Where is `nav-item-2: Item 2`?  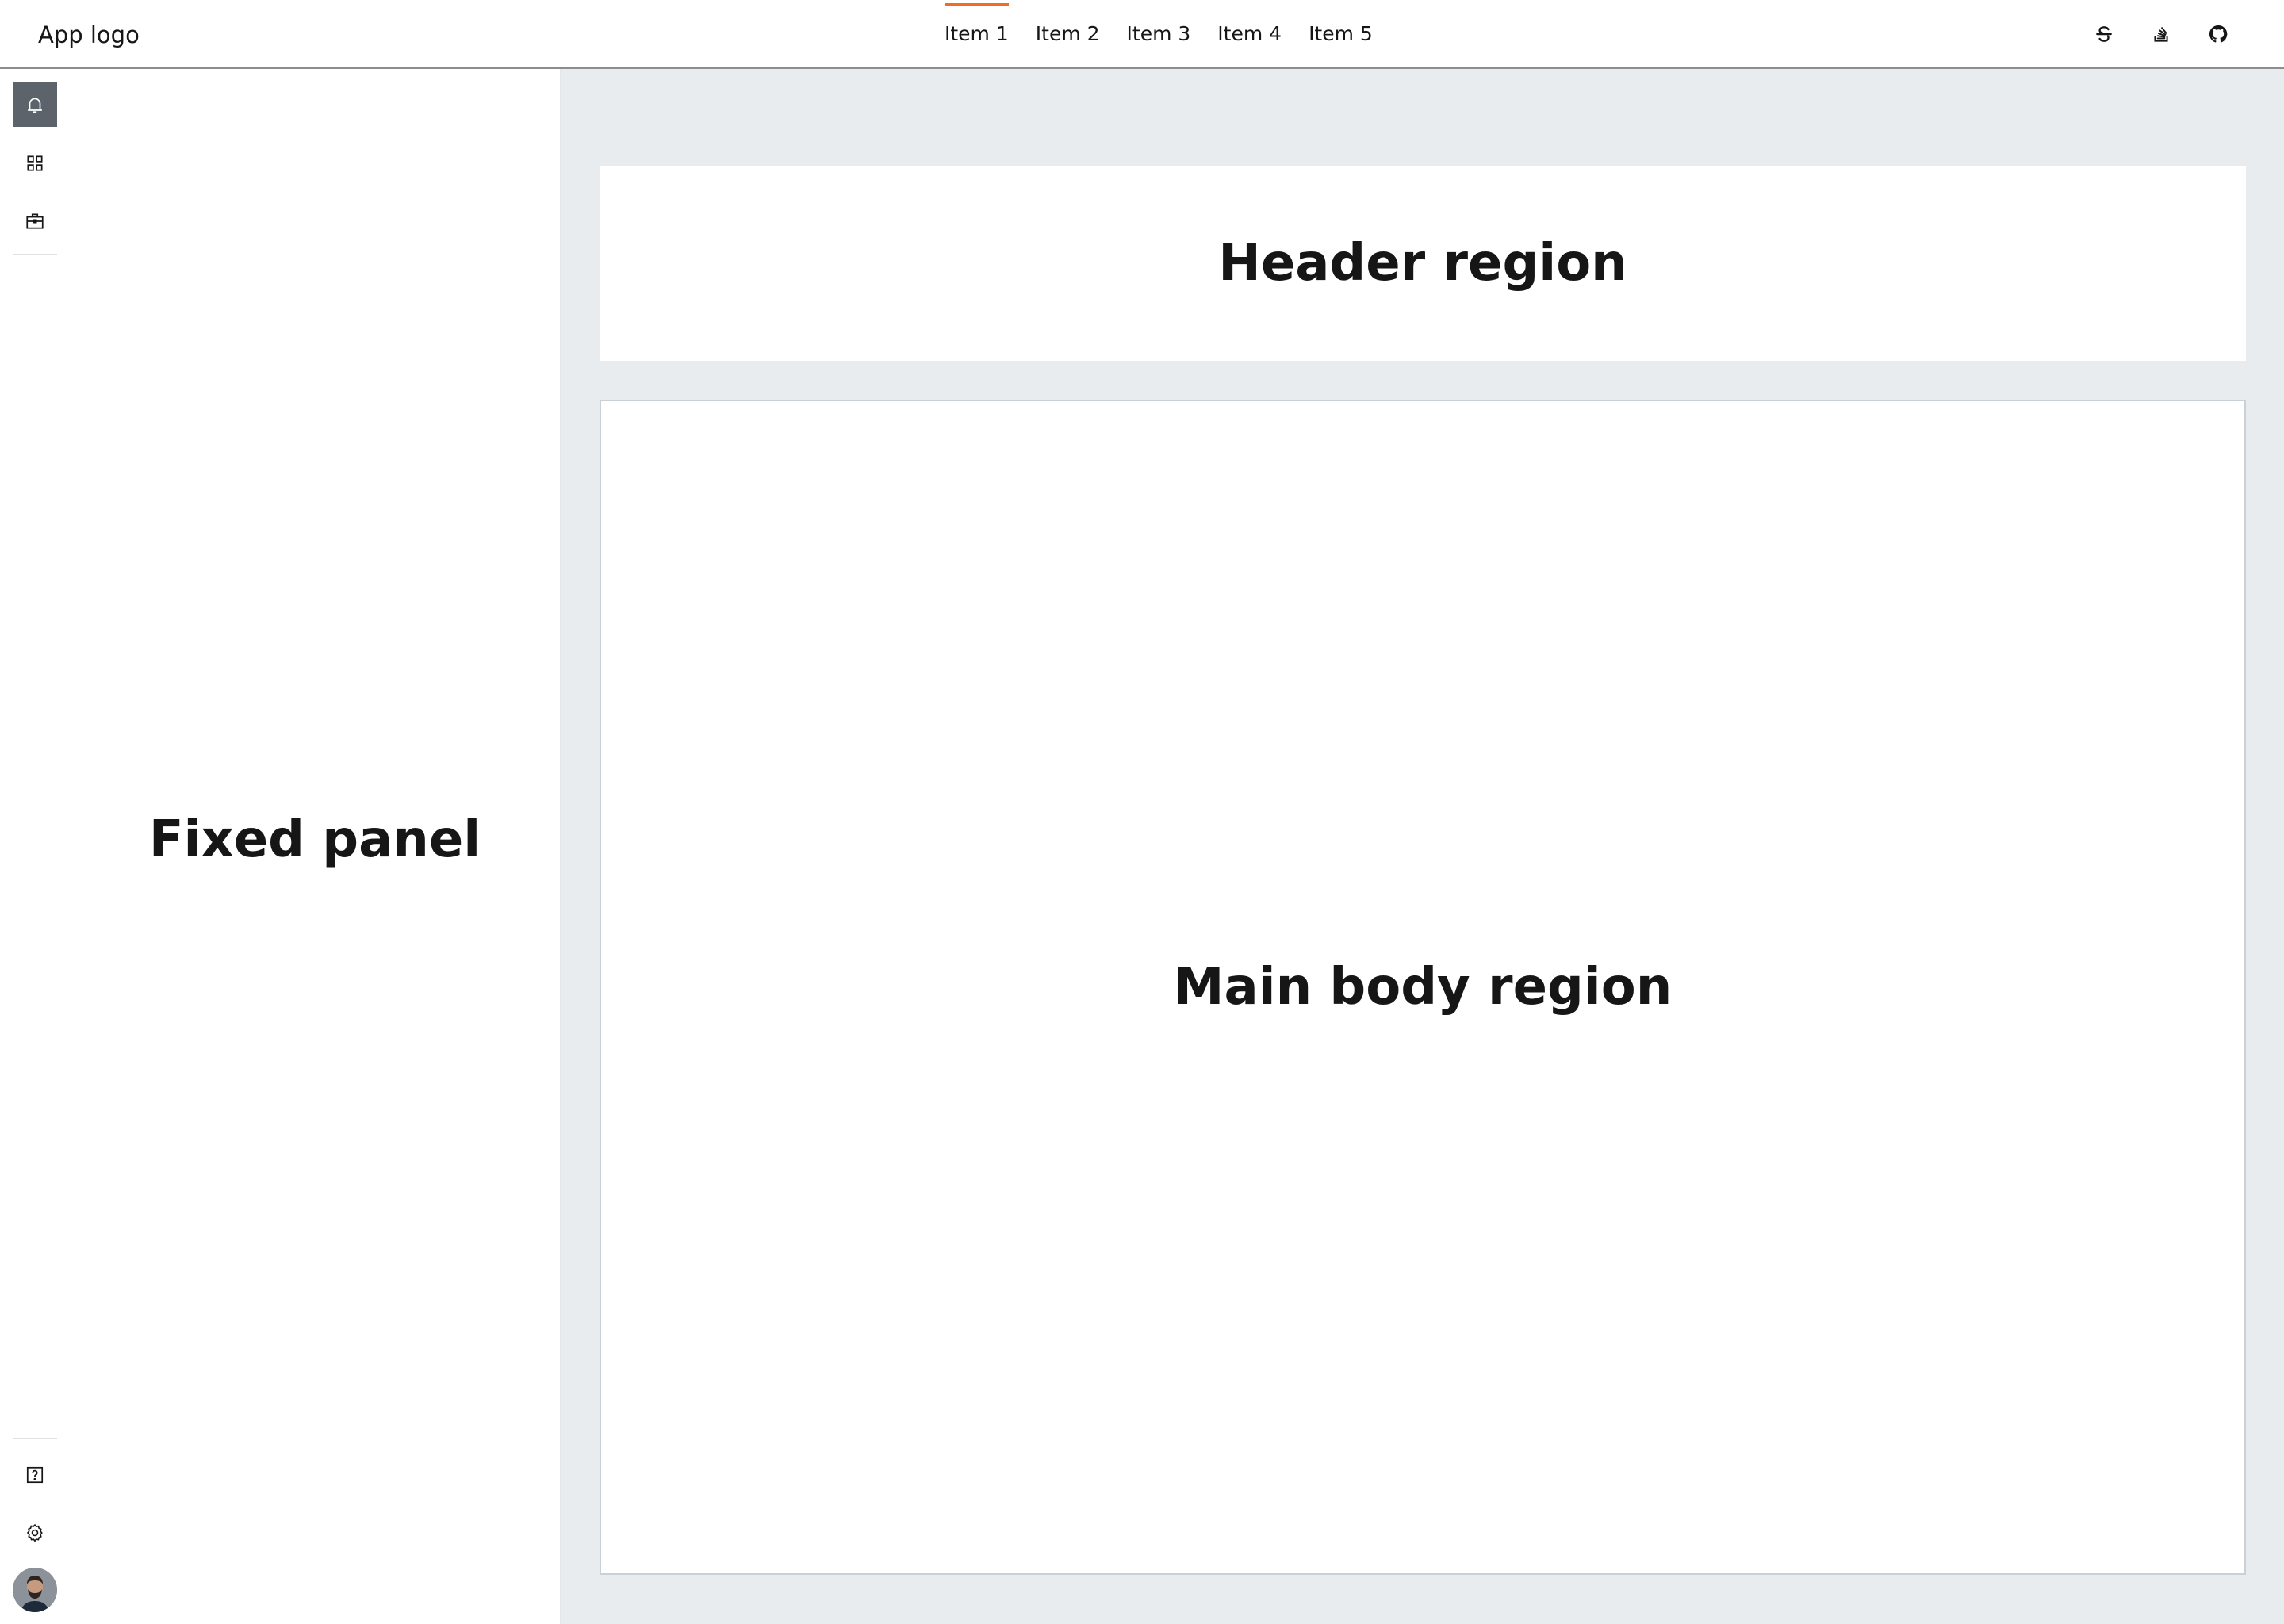
nav-item-2: Item 2 is located at coordinates (1067, 33).